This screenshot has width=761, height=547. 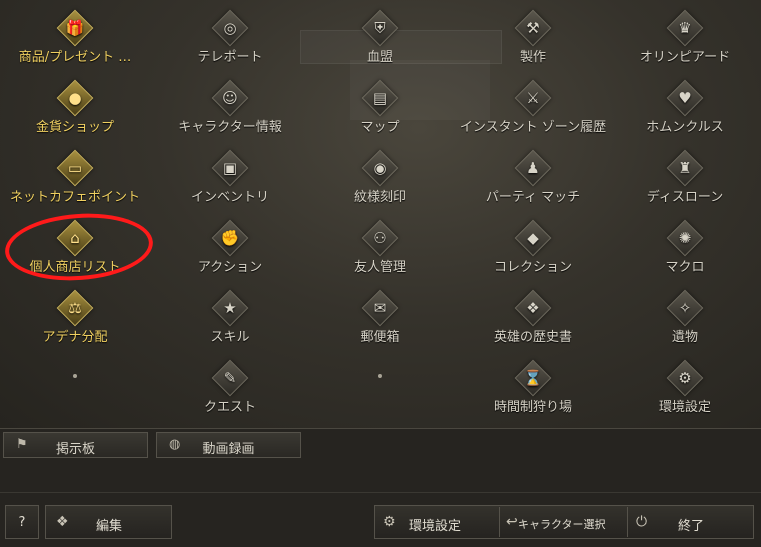 I want to click on menu-item-skill: ★ スキル, so click(x=230, y=323).